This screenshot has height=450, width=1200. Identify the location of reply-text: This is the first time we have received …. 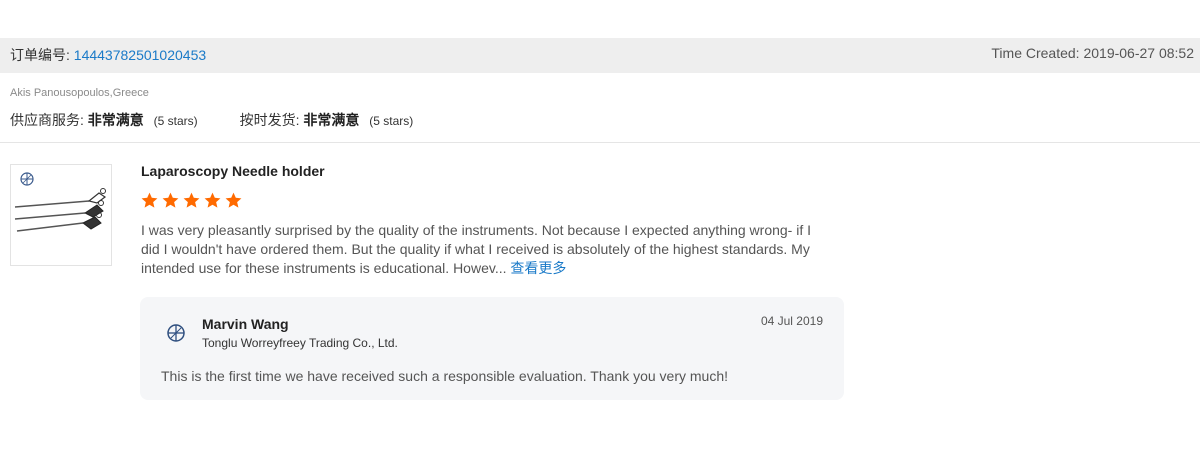
(445, 376).